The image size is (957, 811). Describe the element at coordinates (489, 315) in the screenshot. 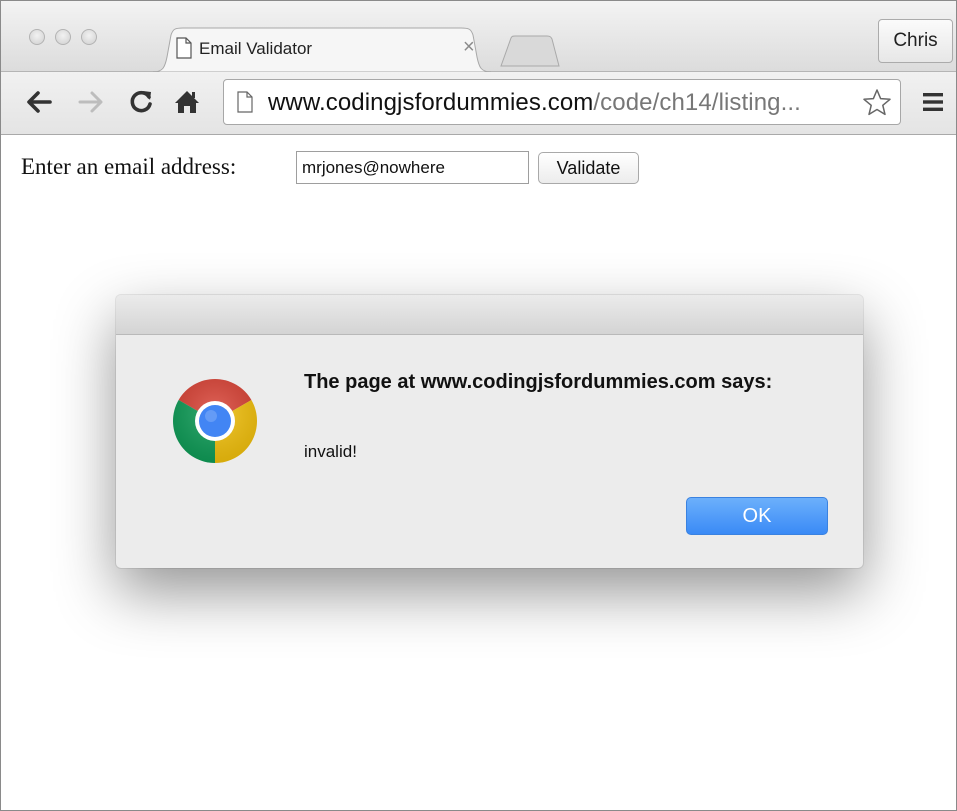

I see `dialog-titlebar` at that location.